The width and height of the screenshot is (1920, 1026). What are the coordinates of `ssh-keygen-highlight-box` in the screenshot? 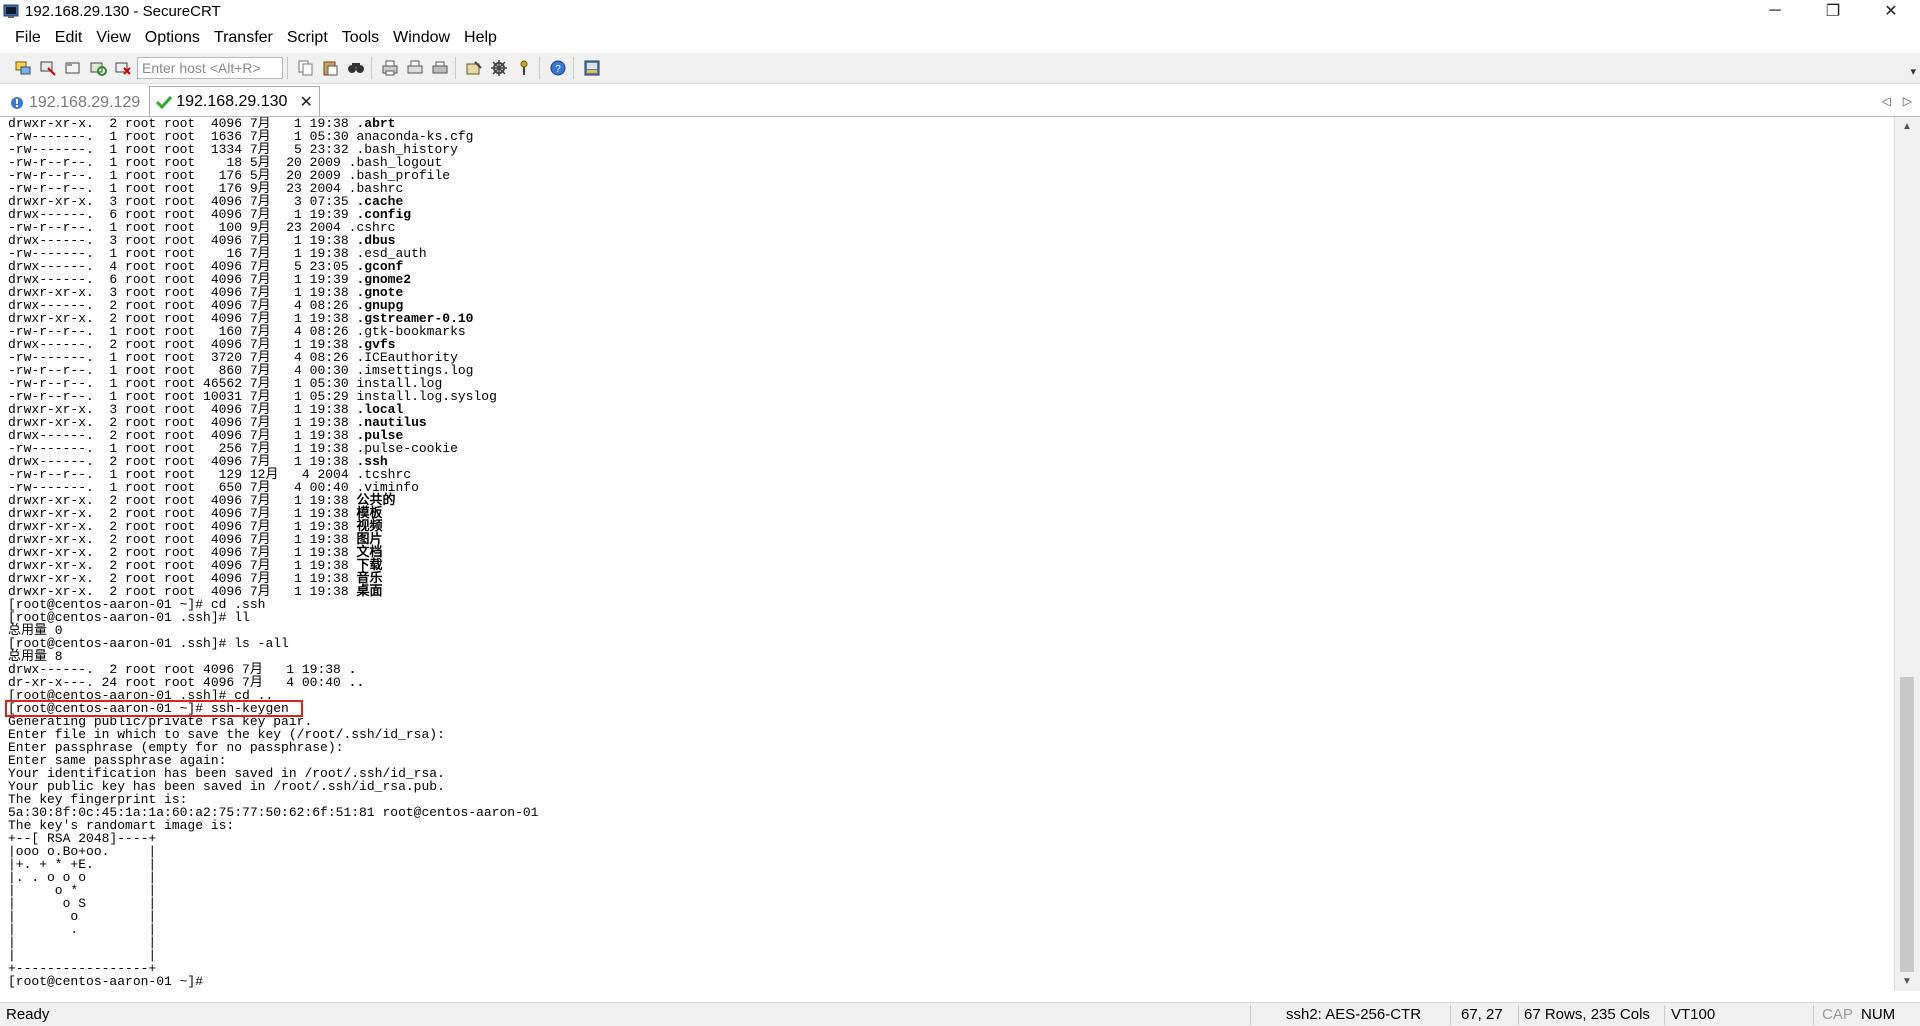 It's located at (154, 708).